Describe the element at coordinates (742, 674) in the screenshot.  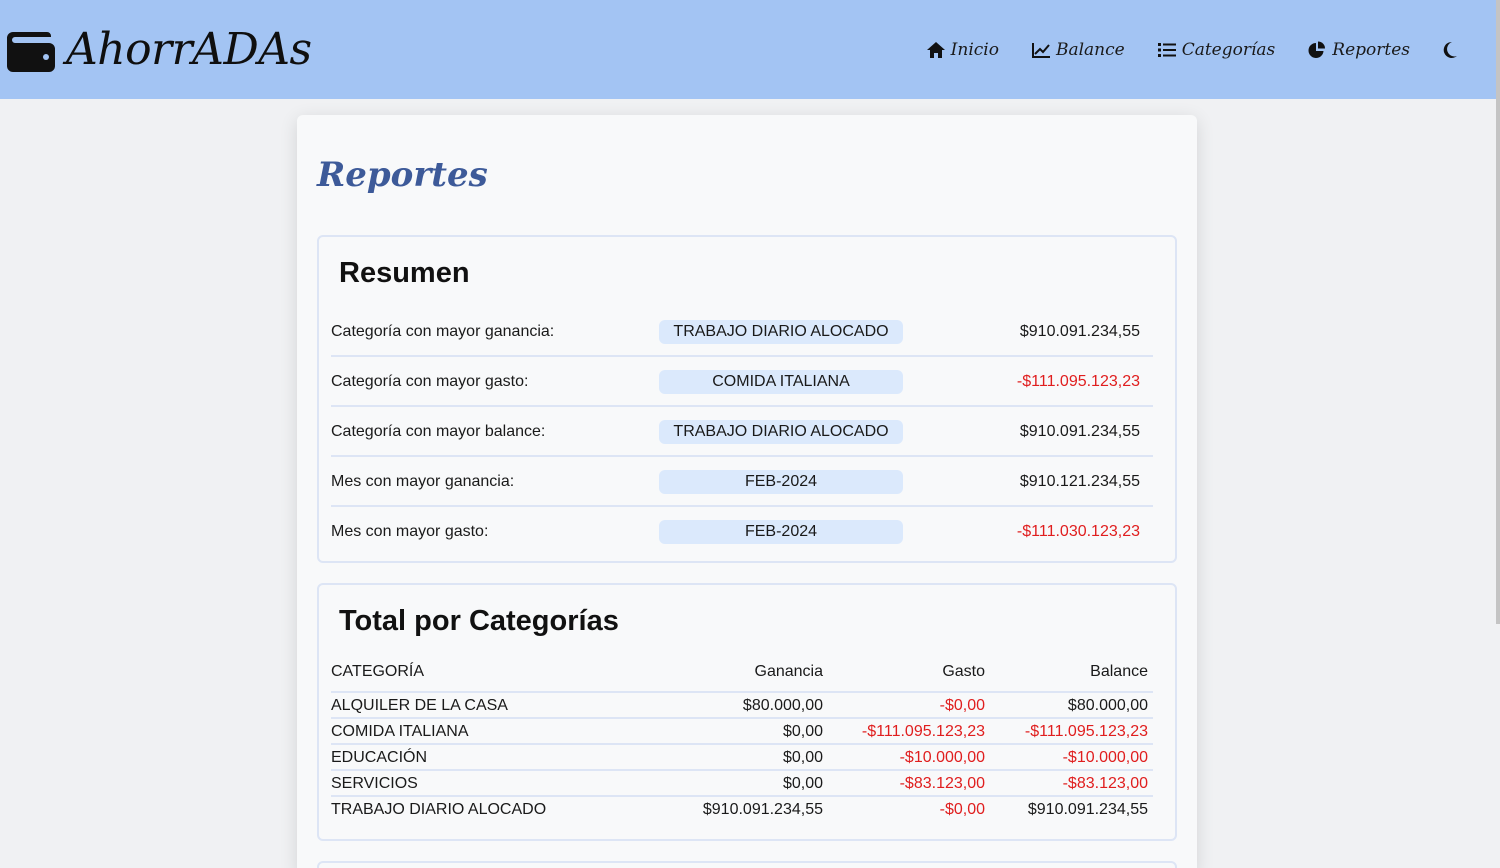
I see `table-header: CATEGORÍA Ganancia Gasto Balance` at that location.